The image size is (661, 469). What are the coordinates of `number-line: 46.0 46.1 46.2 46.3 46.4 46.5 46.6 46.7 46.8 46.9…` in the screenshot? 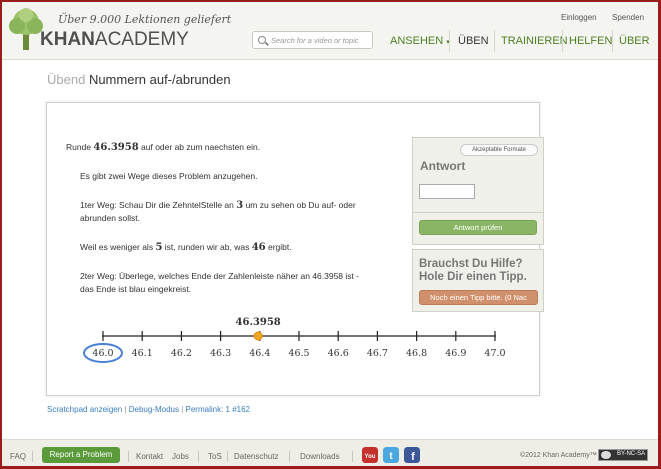 It's located at (294, 340).